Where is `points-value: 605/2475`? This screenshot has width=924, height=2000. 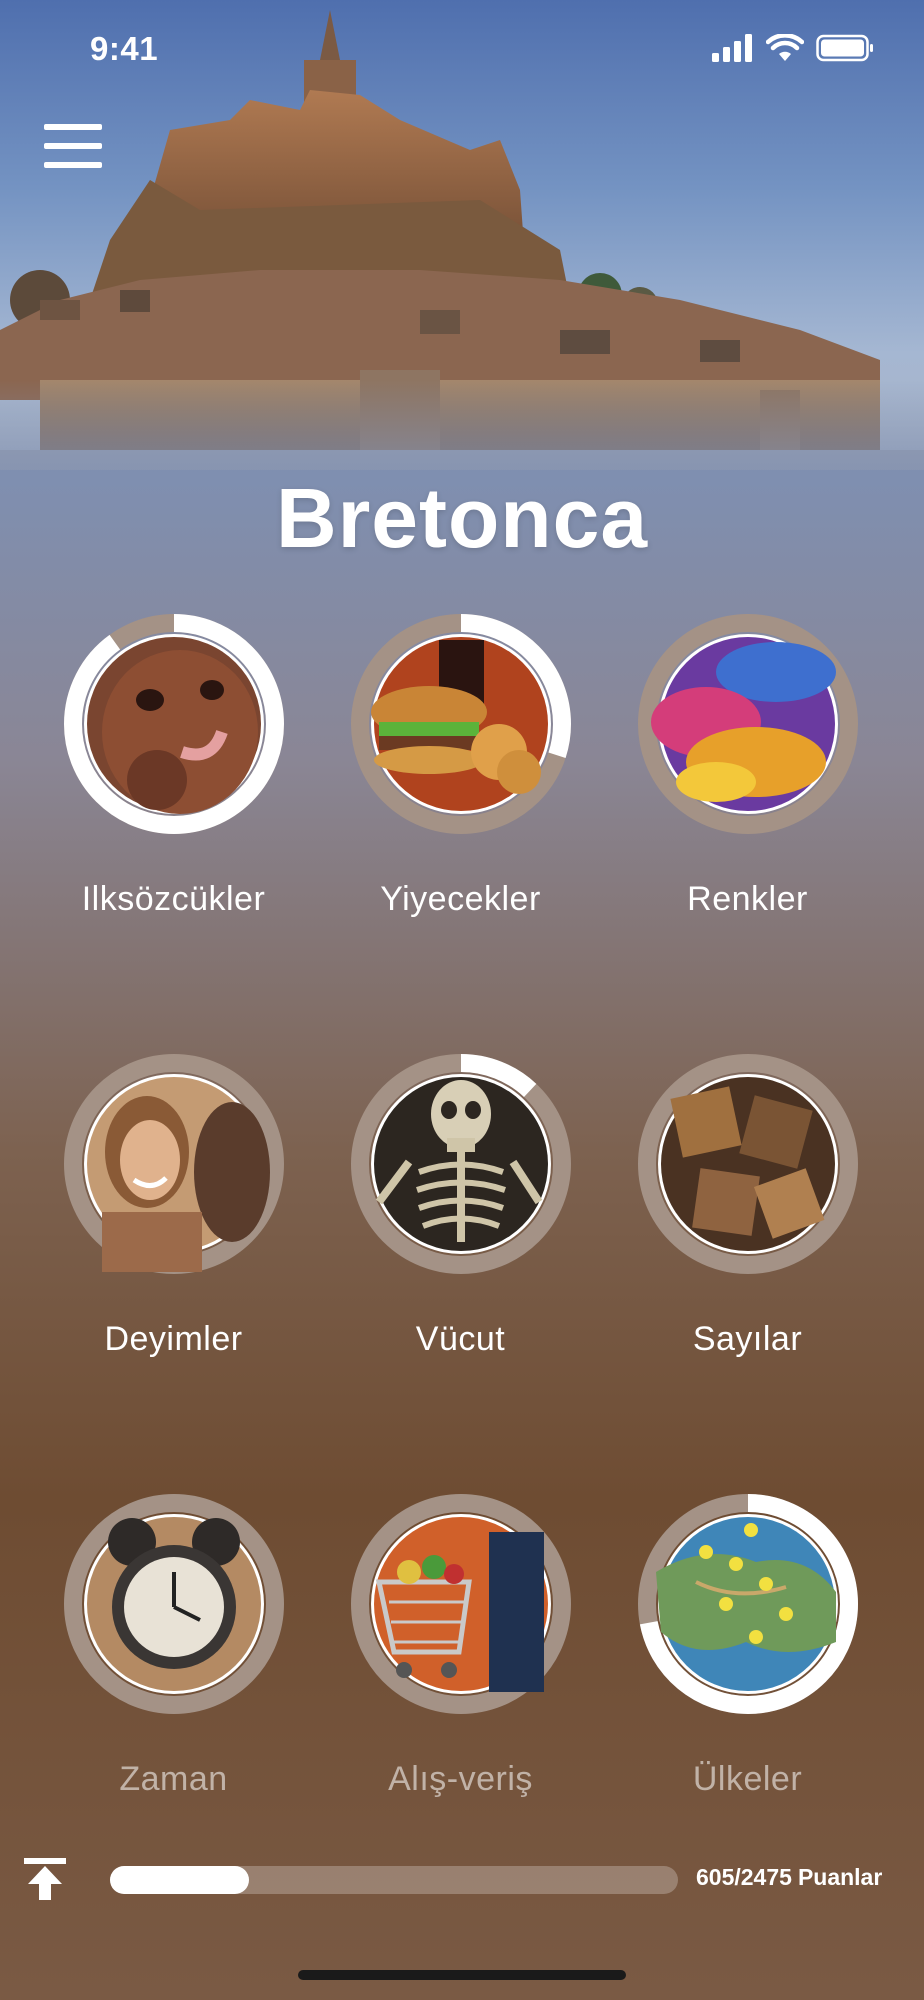
points-value: 605/2475 is located at coordinates (744, 1877).